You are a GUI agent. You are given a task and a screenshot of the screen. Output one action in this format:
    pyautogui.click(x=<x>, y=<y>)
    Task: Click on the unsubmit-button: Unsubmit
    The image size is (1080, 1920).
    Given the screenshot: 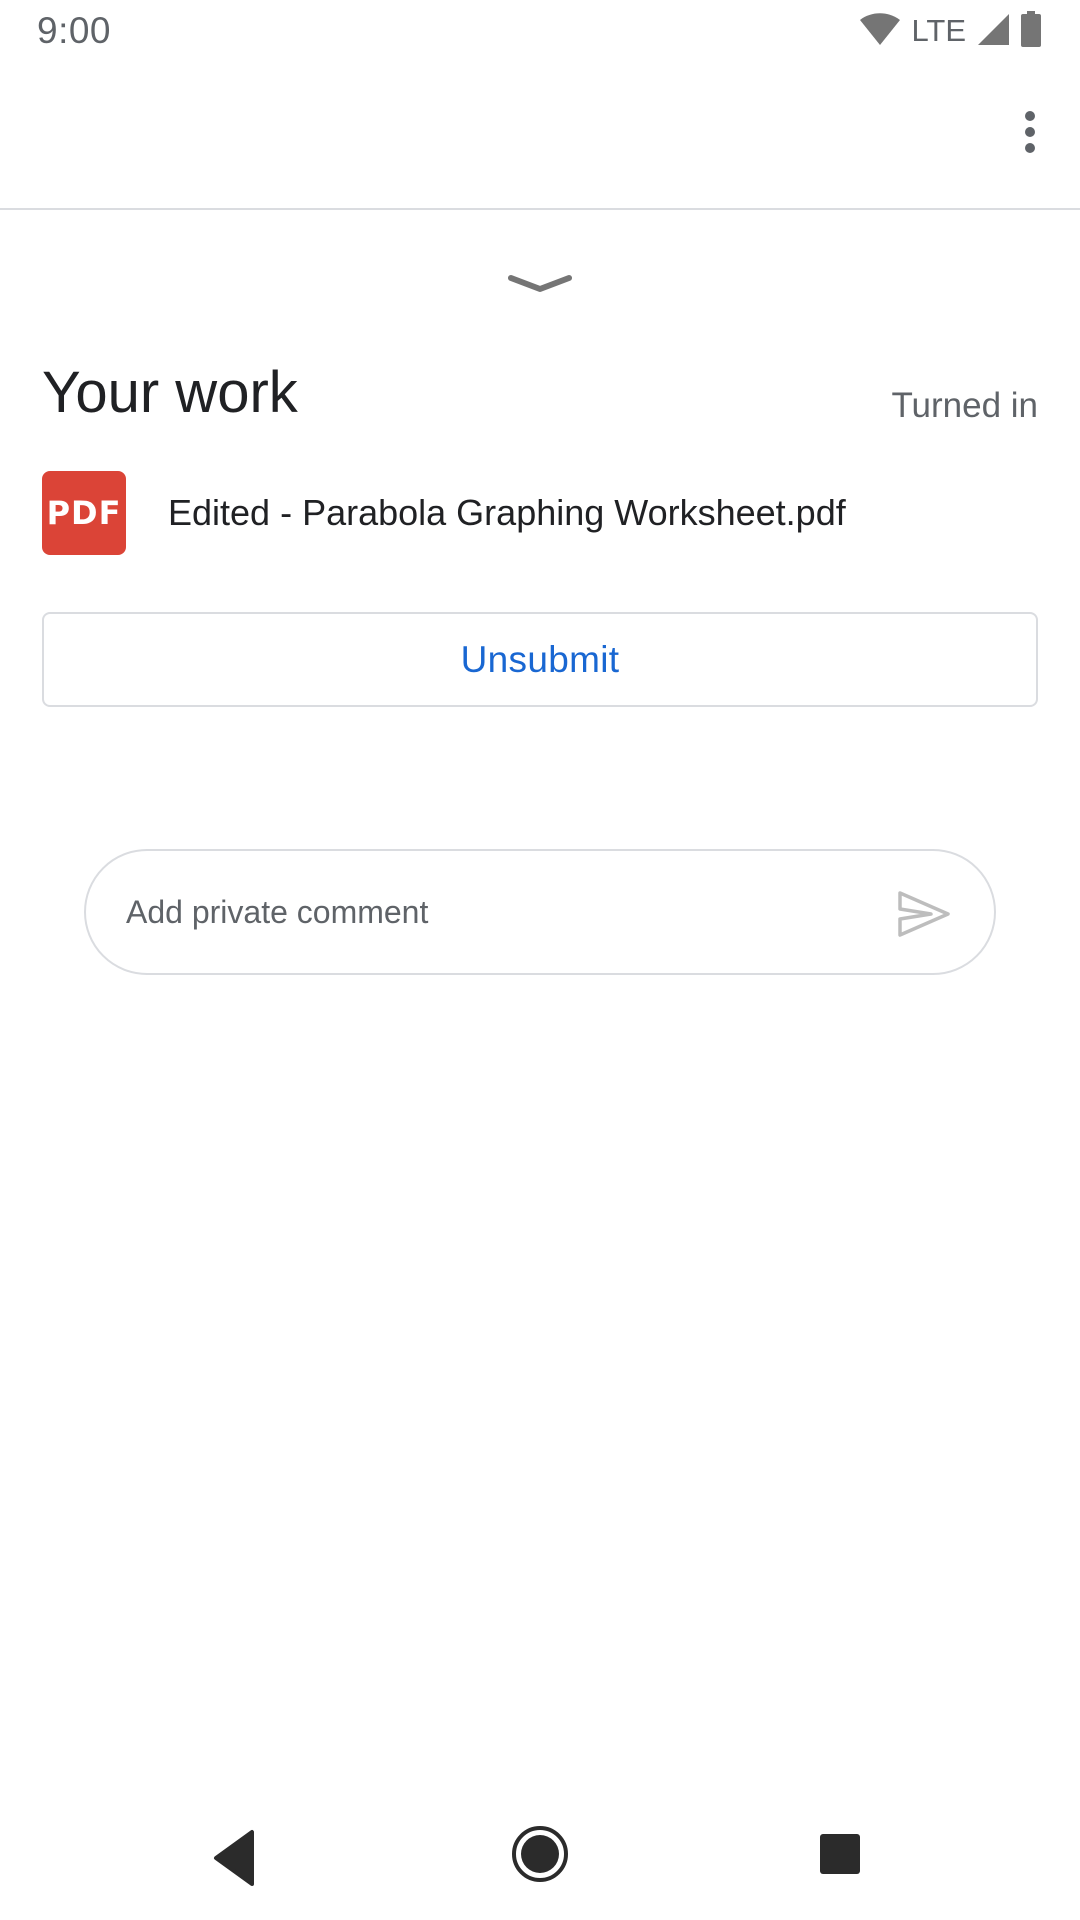 What is the action you would take?
    pyautogui.click(x=540, y=659)
    